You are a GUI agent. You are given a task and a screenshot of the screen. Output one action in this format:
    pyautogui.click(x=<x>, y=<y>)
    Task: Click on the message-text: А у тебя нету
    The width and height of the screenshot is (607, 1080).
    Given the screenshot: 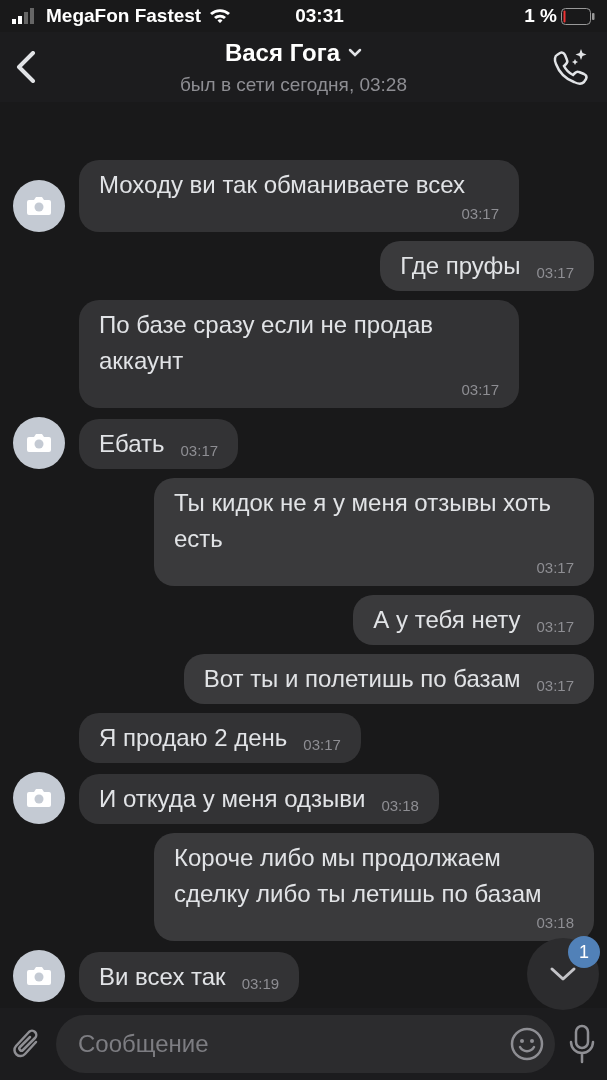 What is the action you would take?
    pyautogui.click(x=447, y=620)
    